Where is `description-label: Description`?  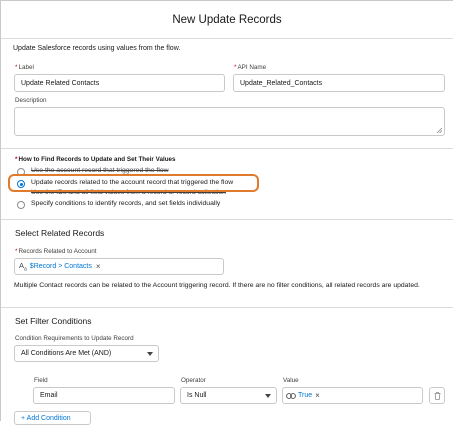
description-label: Description is located at coordinates (31, 100).